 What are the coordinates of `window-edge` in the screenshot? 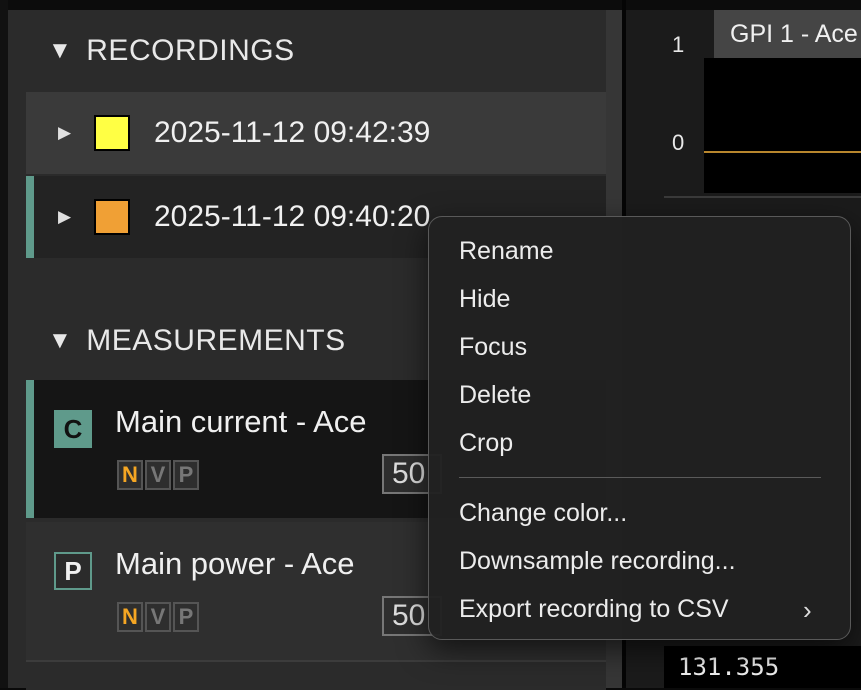 It's located at (4, 344).